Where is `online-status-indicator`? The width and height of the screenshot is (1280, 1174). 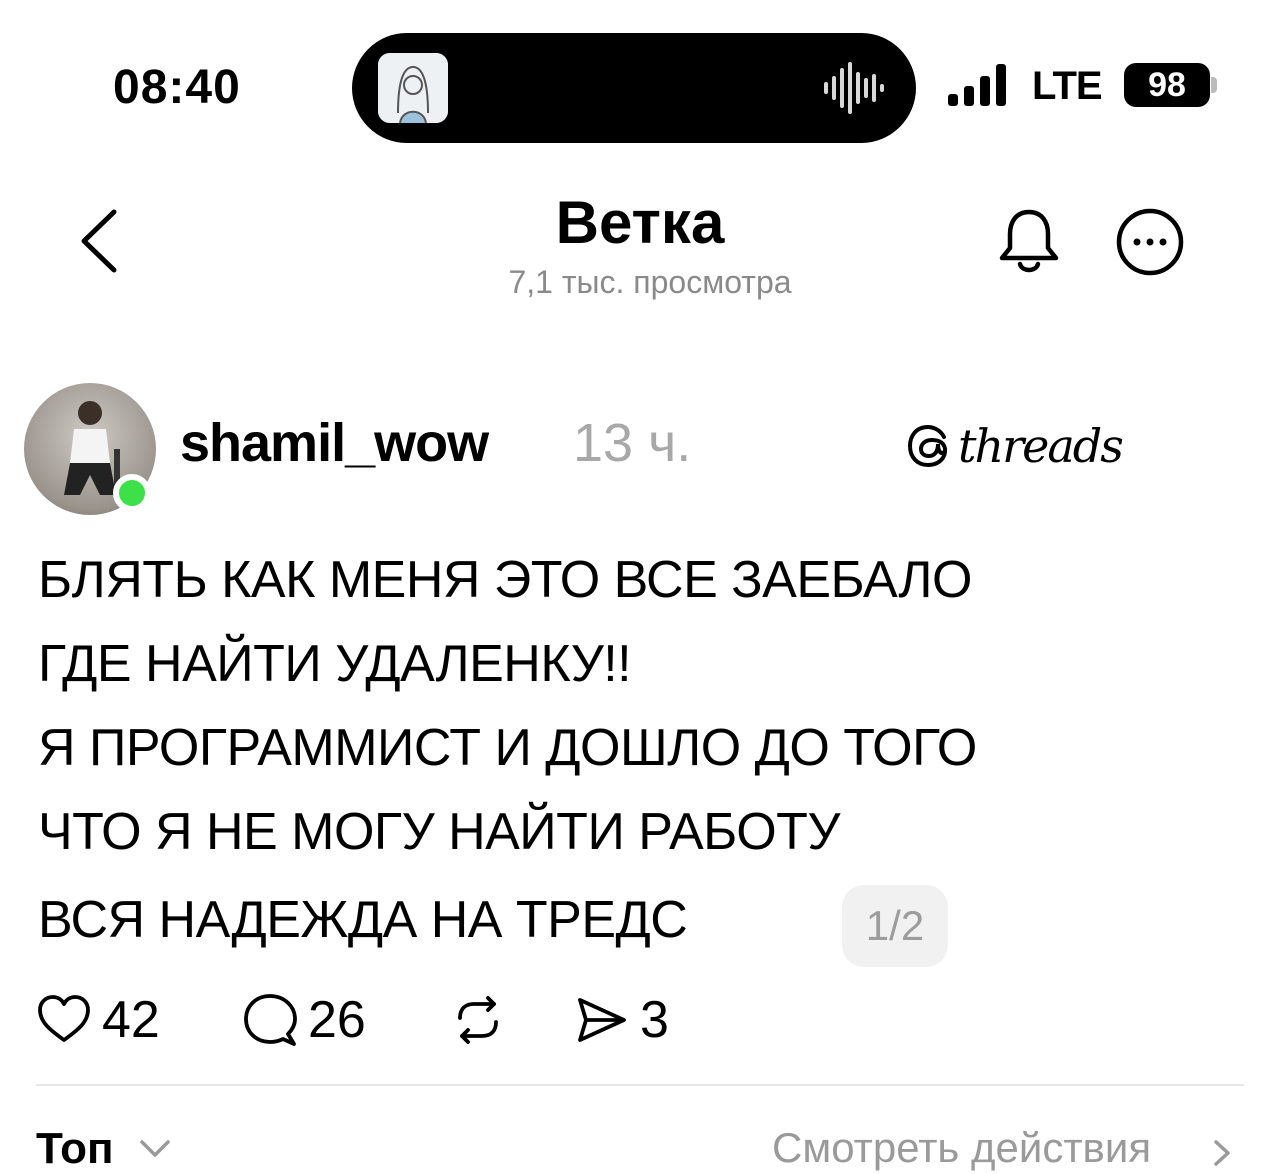 online-status-indicator is located at coordinates (132, 493).